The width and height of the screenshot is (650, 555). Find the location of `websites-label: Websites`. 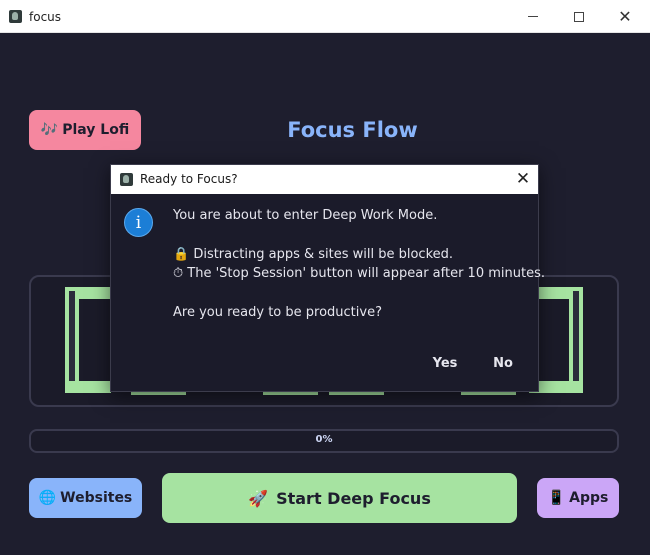

websites-label: Websites is located at coordinates (96, 498).